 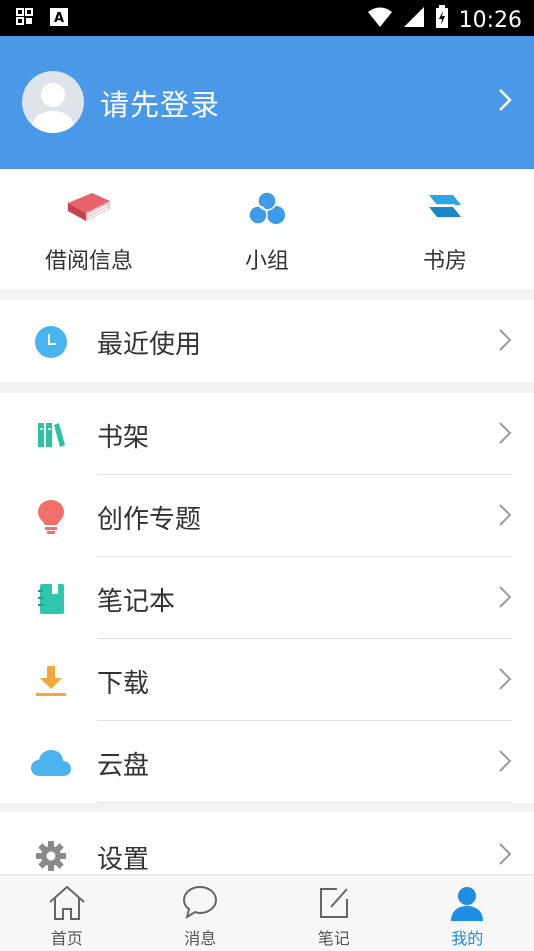 I want to click on menu-item-label: 云盘, so click(x=123, y=763).